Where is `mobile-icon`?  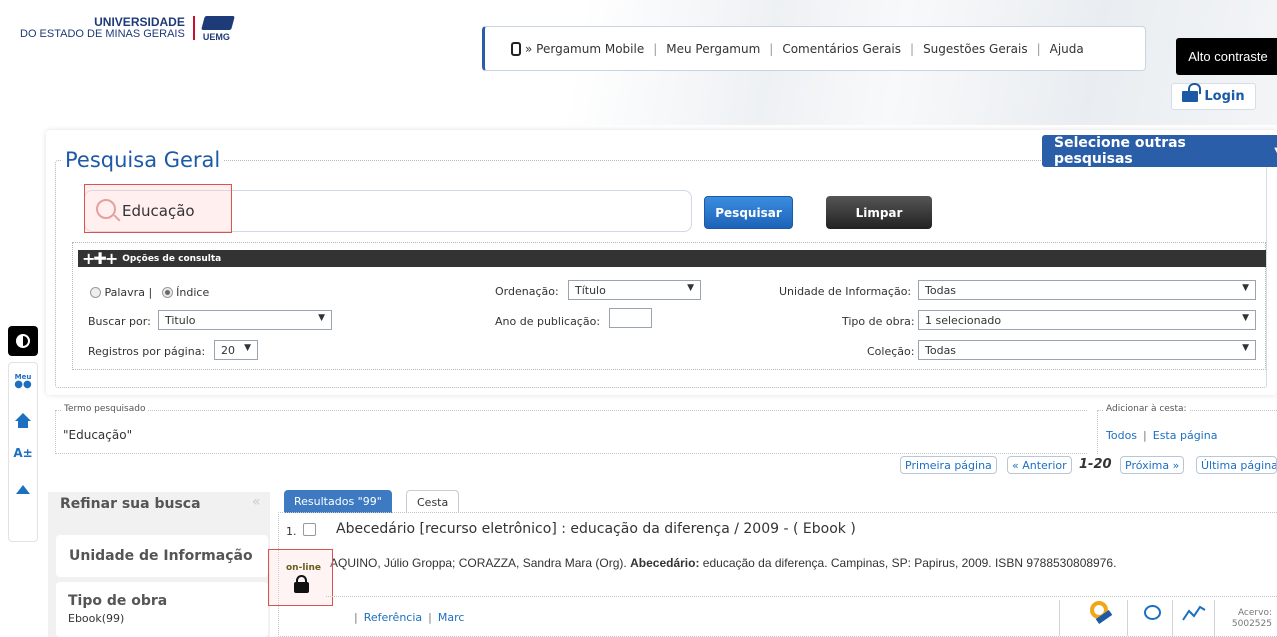 mobile-icon is located at coordinates (516, 48).